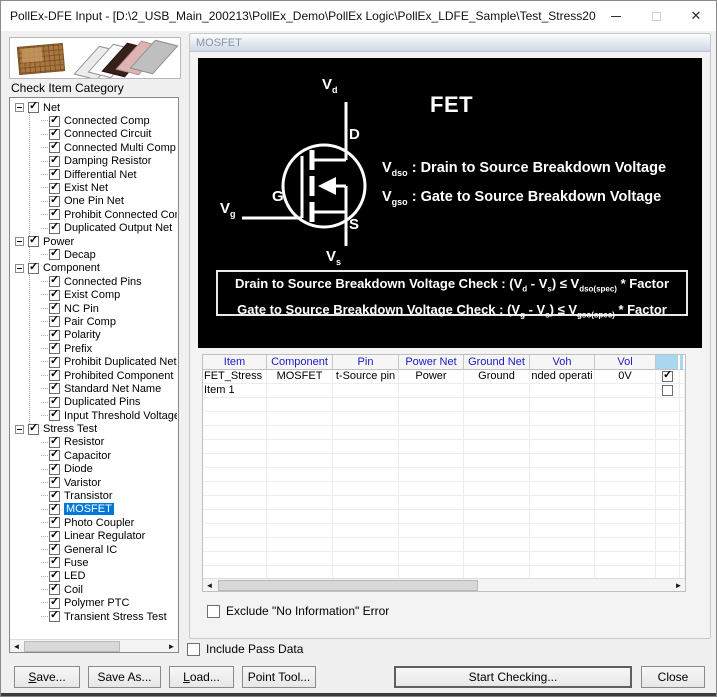 The height and width of the screenshot is (697, 717). I want to click on tree-item-label: Exist Comp, so click(92, 295).